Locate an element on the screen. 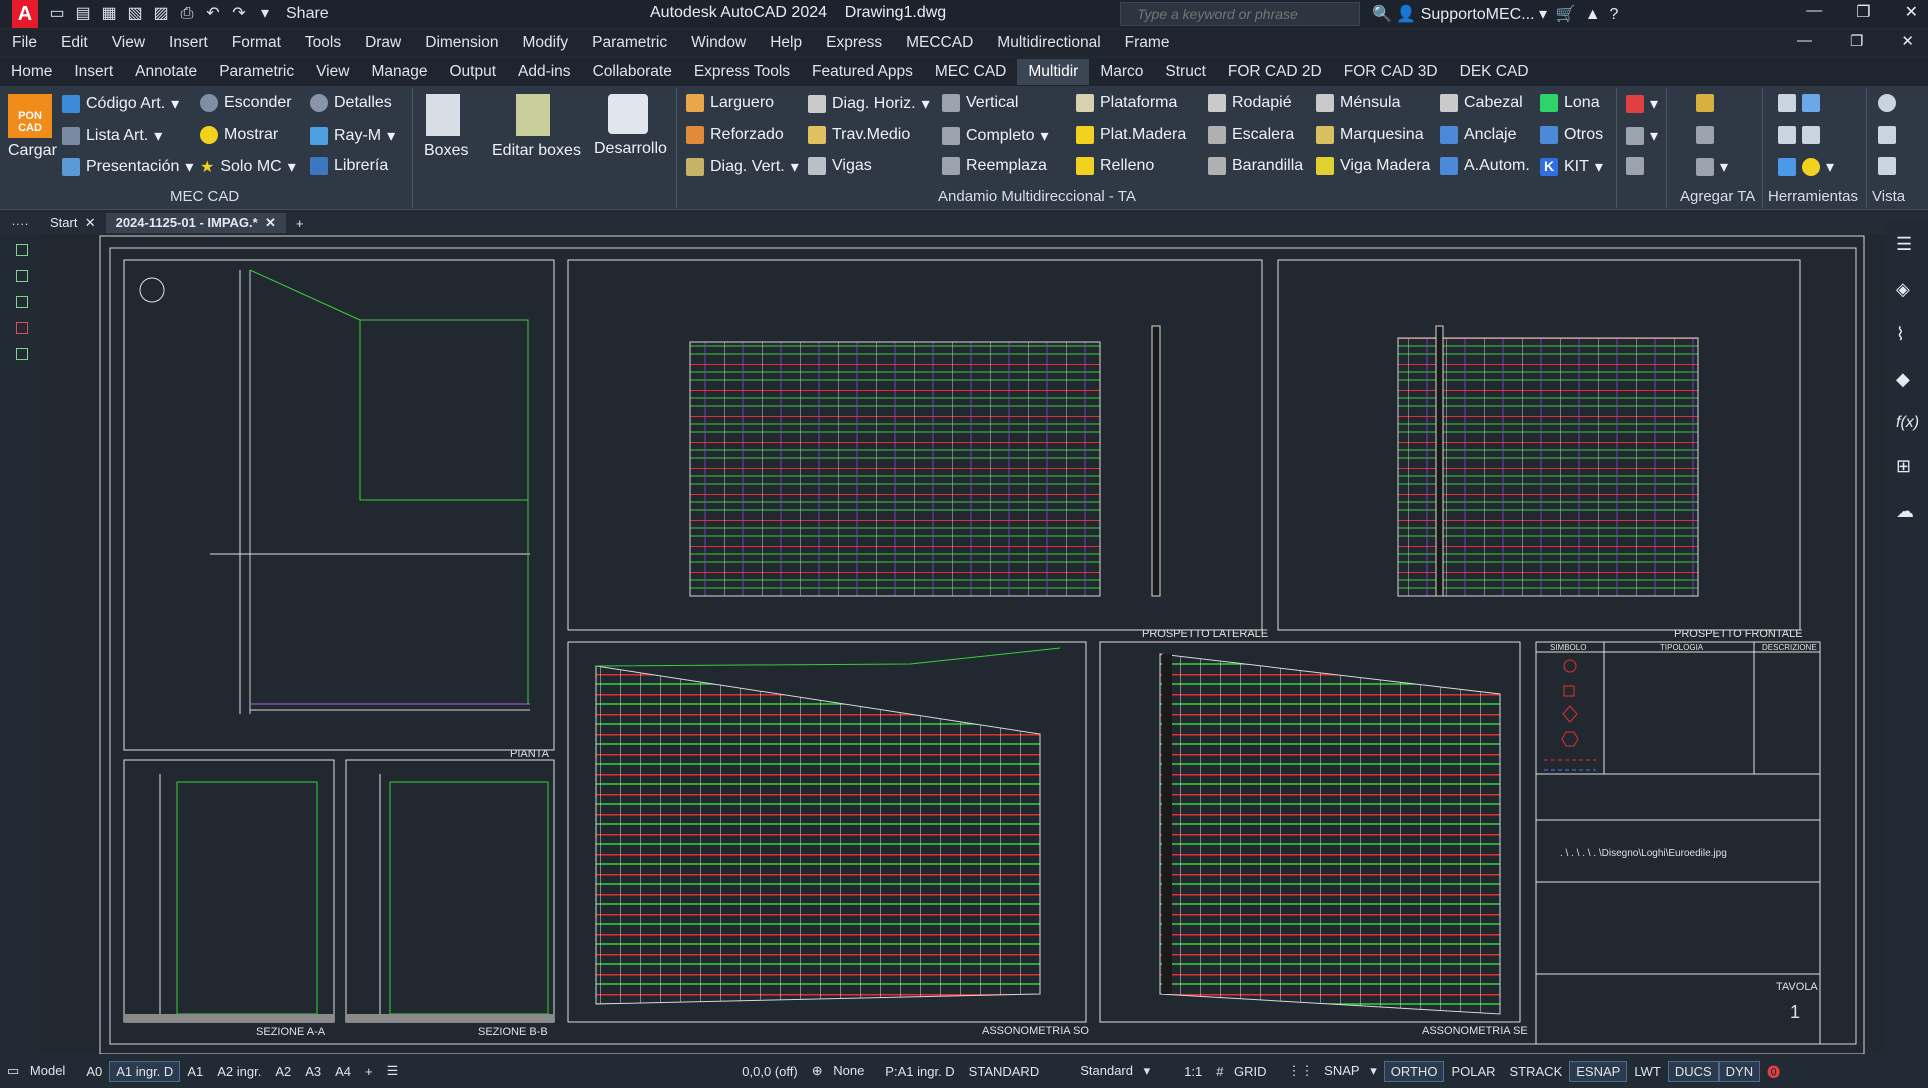 The height and width of the screenshot is (1088, 1928). solo-mc-button: ★ Solo MC ▾ is located at coordinates (248, 167).